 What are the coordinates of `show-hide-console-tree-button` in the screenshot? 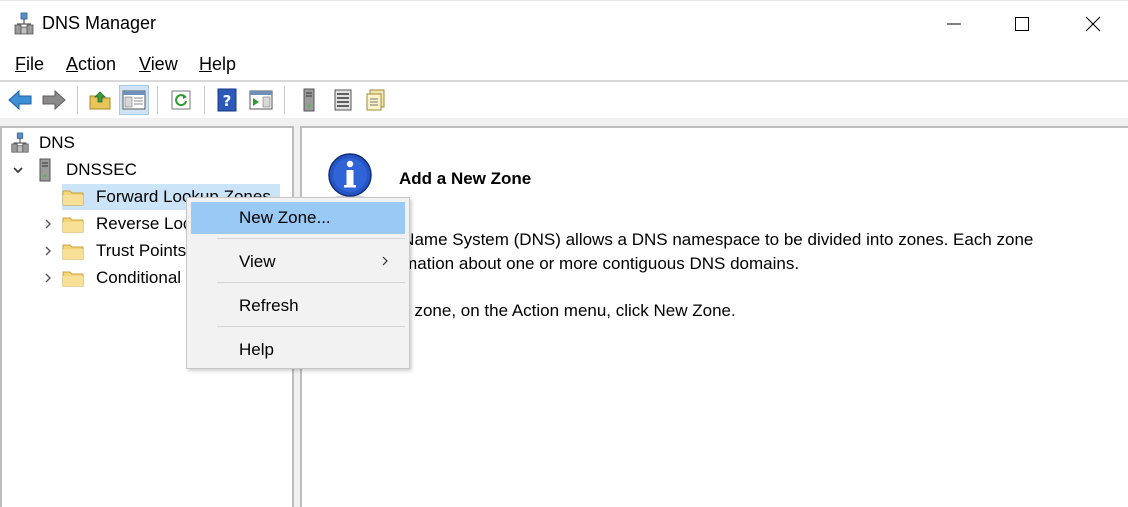 It's located at (134, 100).